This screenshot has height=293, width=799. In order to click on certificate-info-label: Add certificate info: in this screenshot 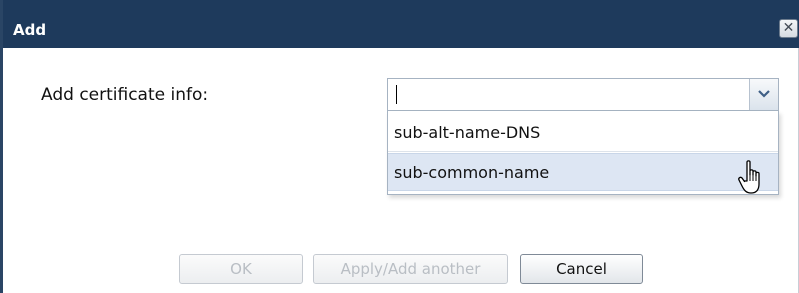, I will do `click(125, 95)`.